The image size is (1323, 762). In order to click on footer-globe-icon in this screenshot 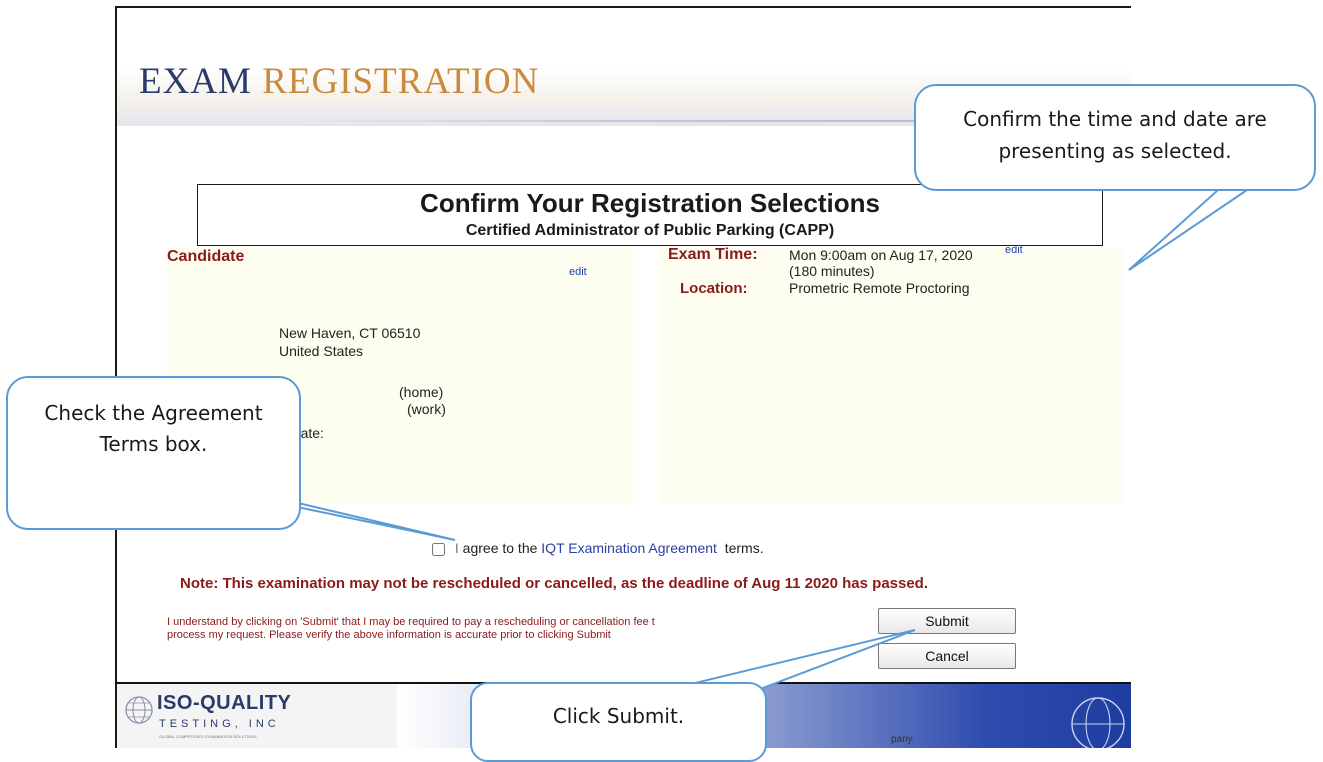, I will do `click(1098, 722)`.